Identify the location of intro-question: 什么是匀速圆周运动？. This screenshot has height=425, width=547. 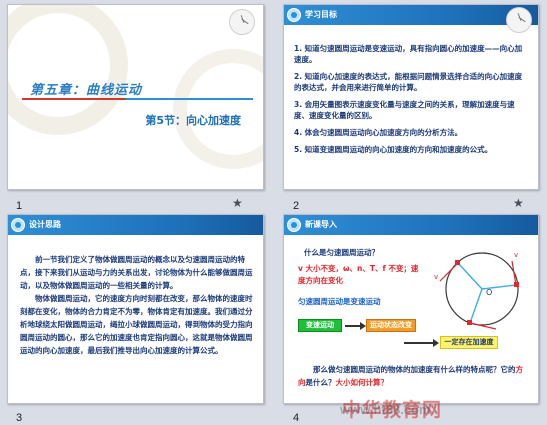
(341, 252).